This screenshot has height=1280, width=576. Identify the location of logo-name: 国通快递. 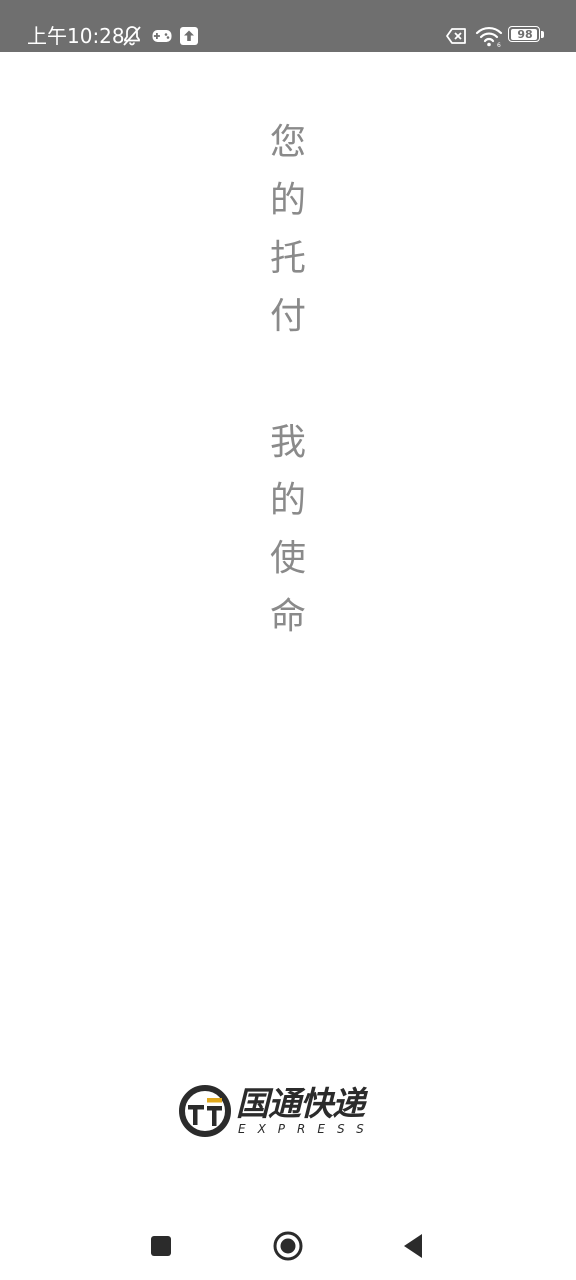
(300, 1103).